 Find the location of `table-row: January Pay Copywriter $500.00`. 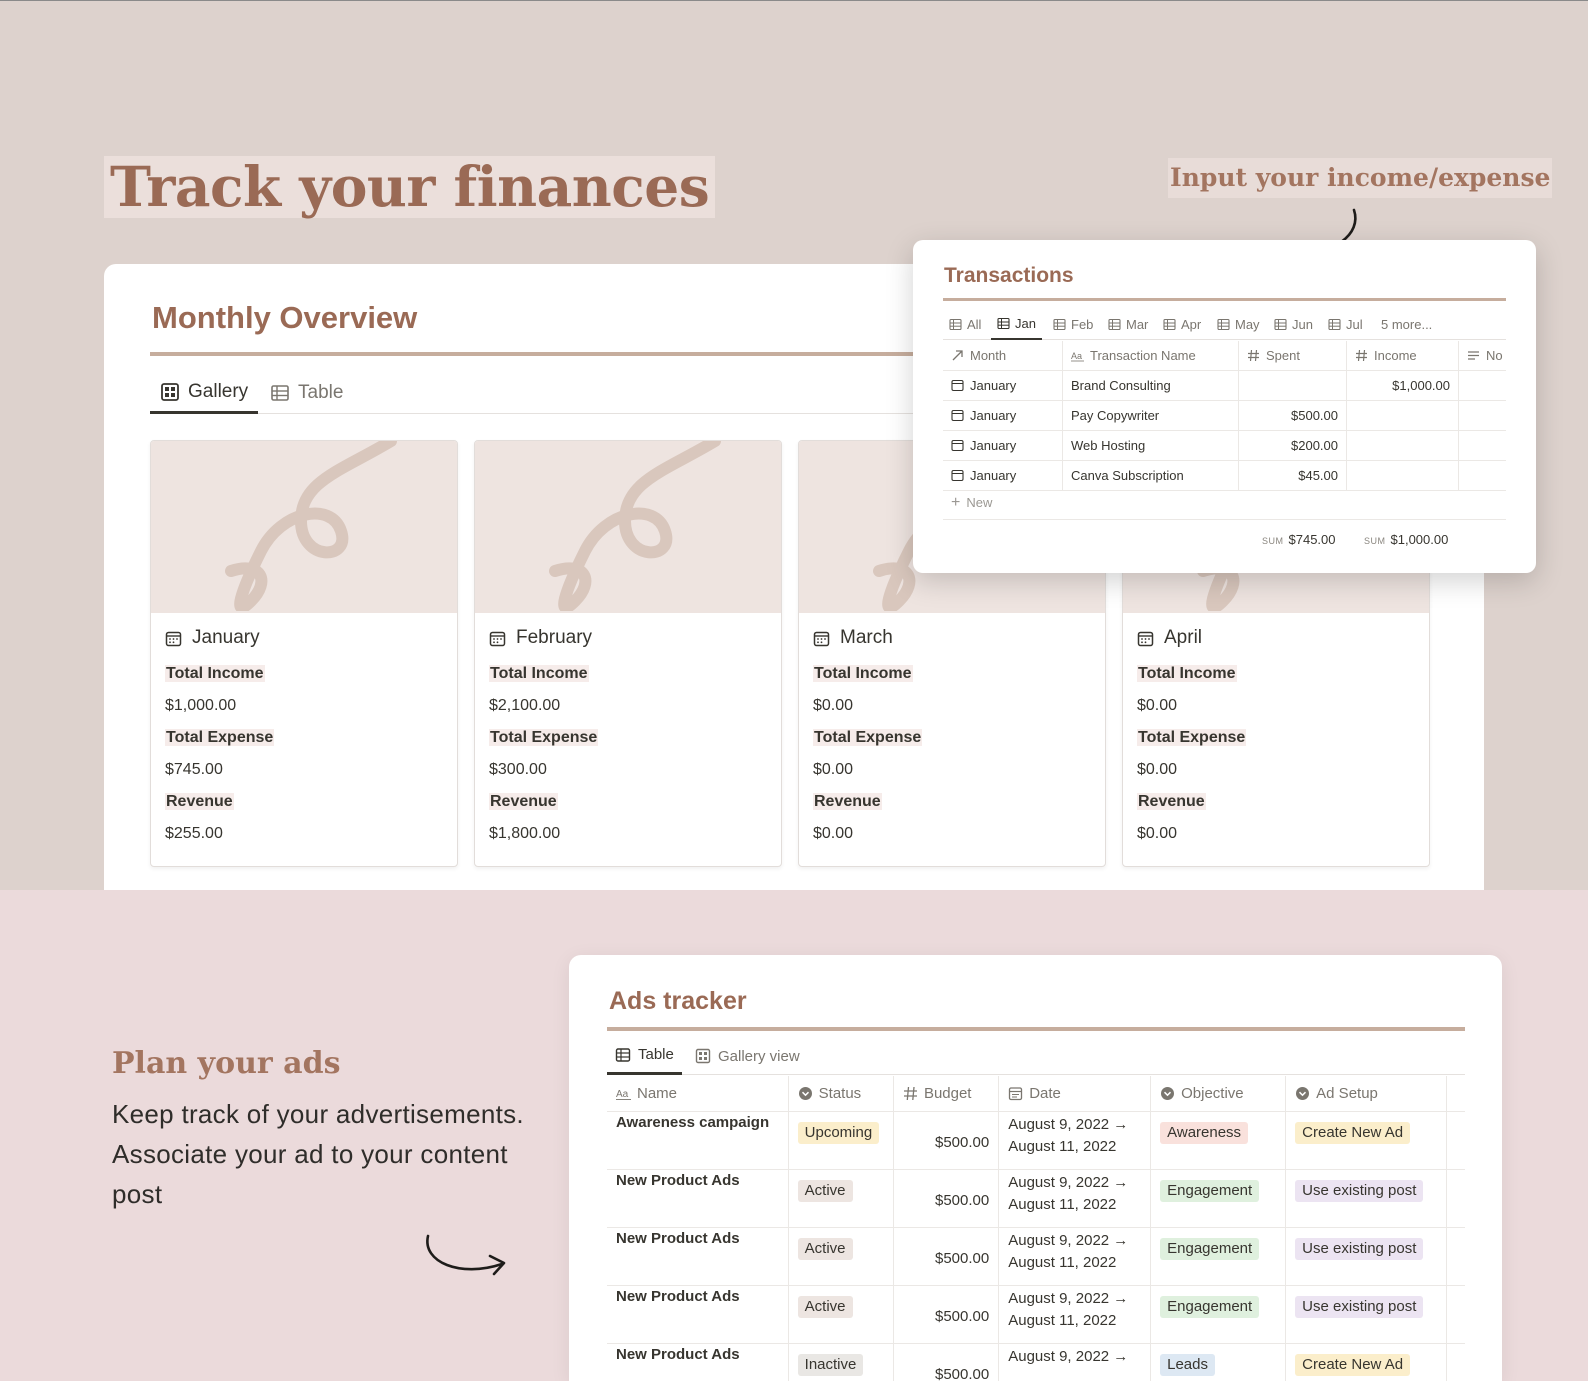

table-row: January Pay Copywriter $500.00 is located at coordinates (1224, 415).